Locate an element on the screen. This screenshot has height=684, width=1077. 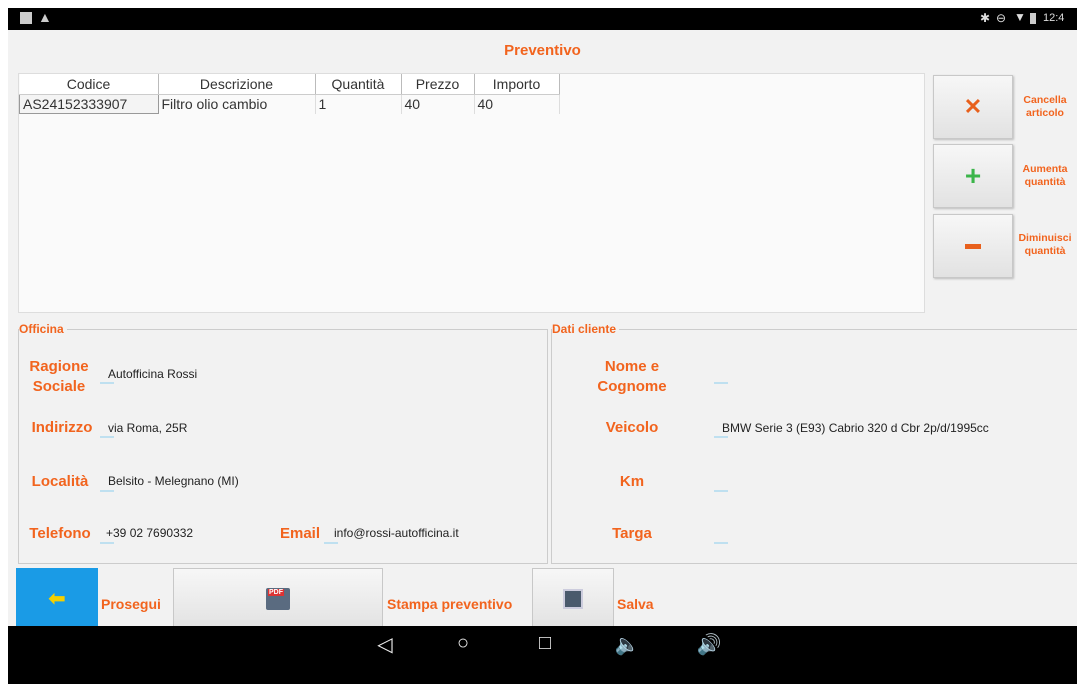
page-title: Preventivo is located at coordinates (542, 50).